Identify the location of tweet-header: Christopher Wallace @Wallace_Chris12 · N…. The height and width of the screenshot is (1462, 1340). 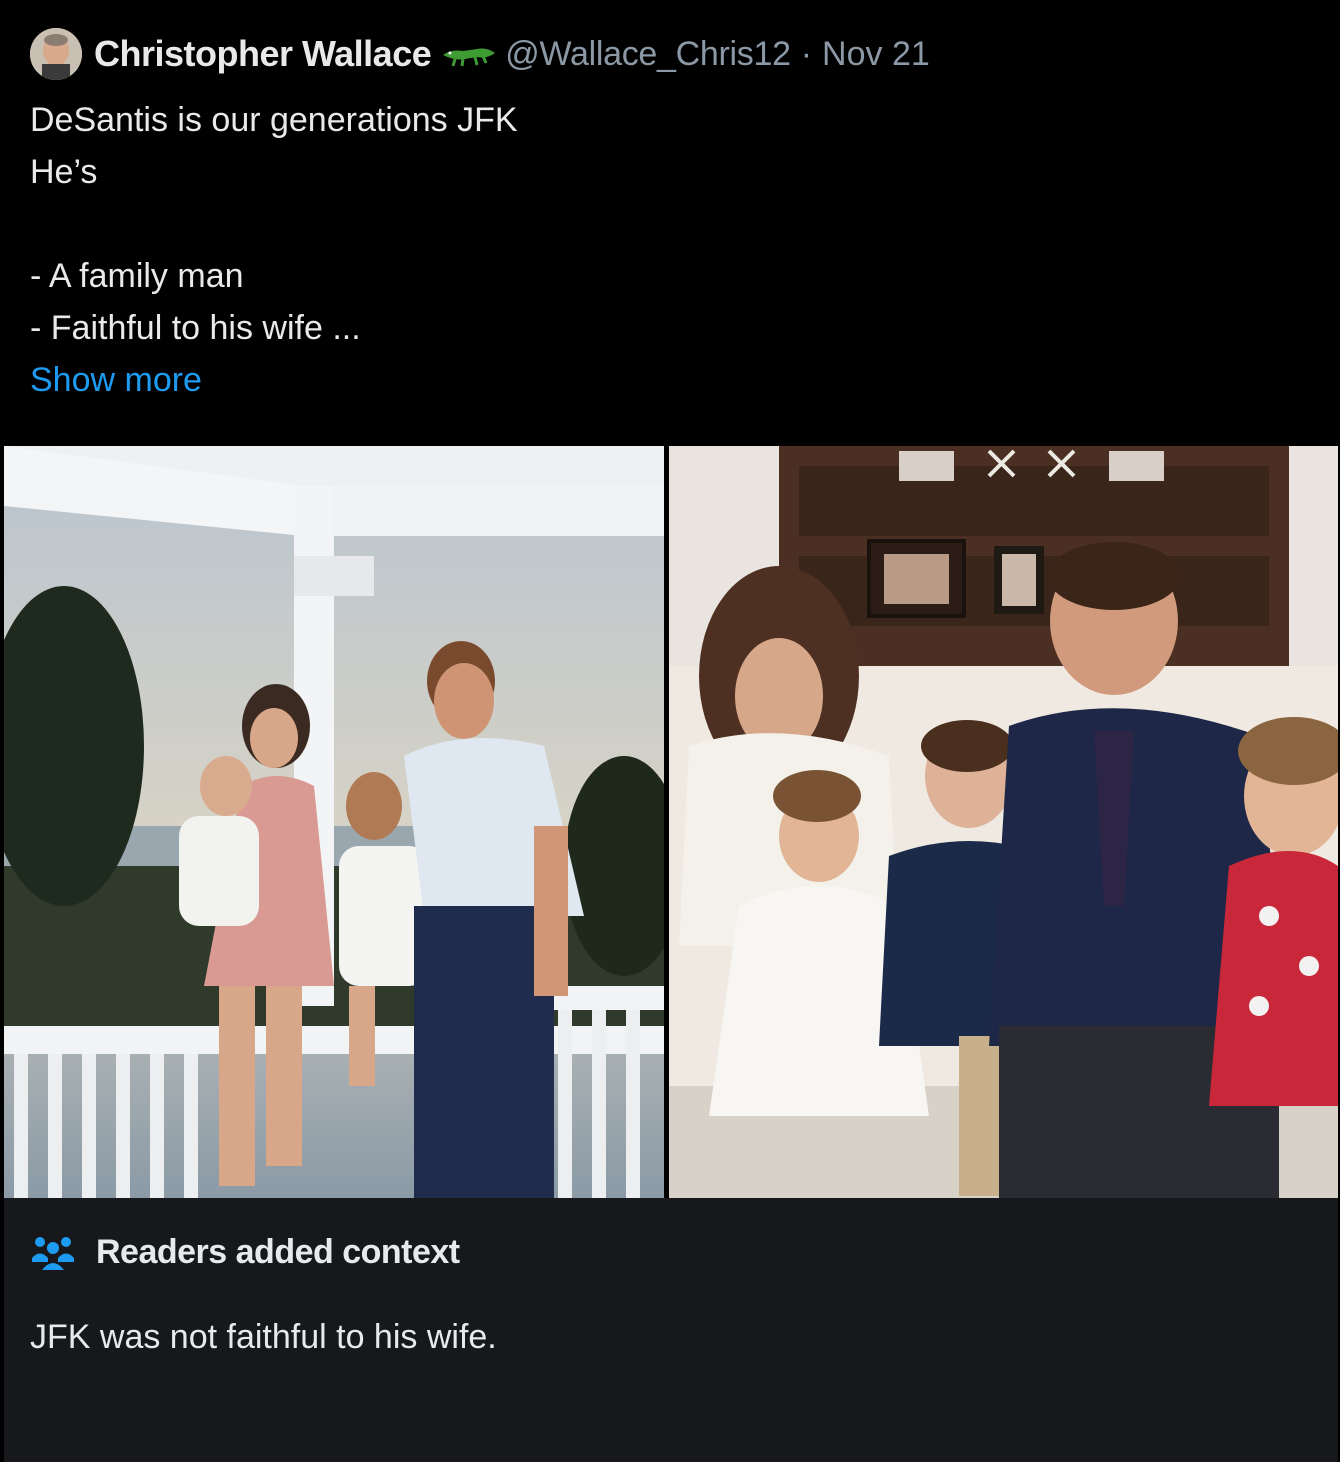
(480, 54).